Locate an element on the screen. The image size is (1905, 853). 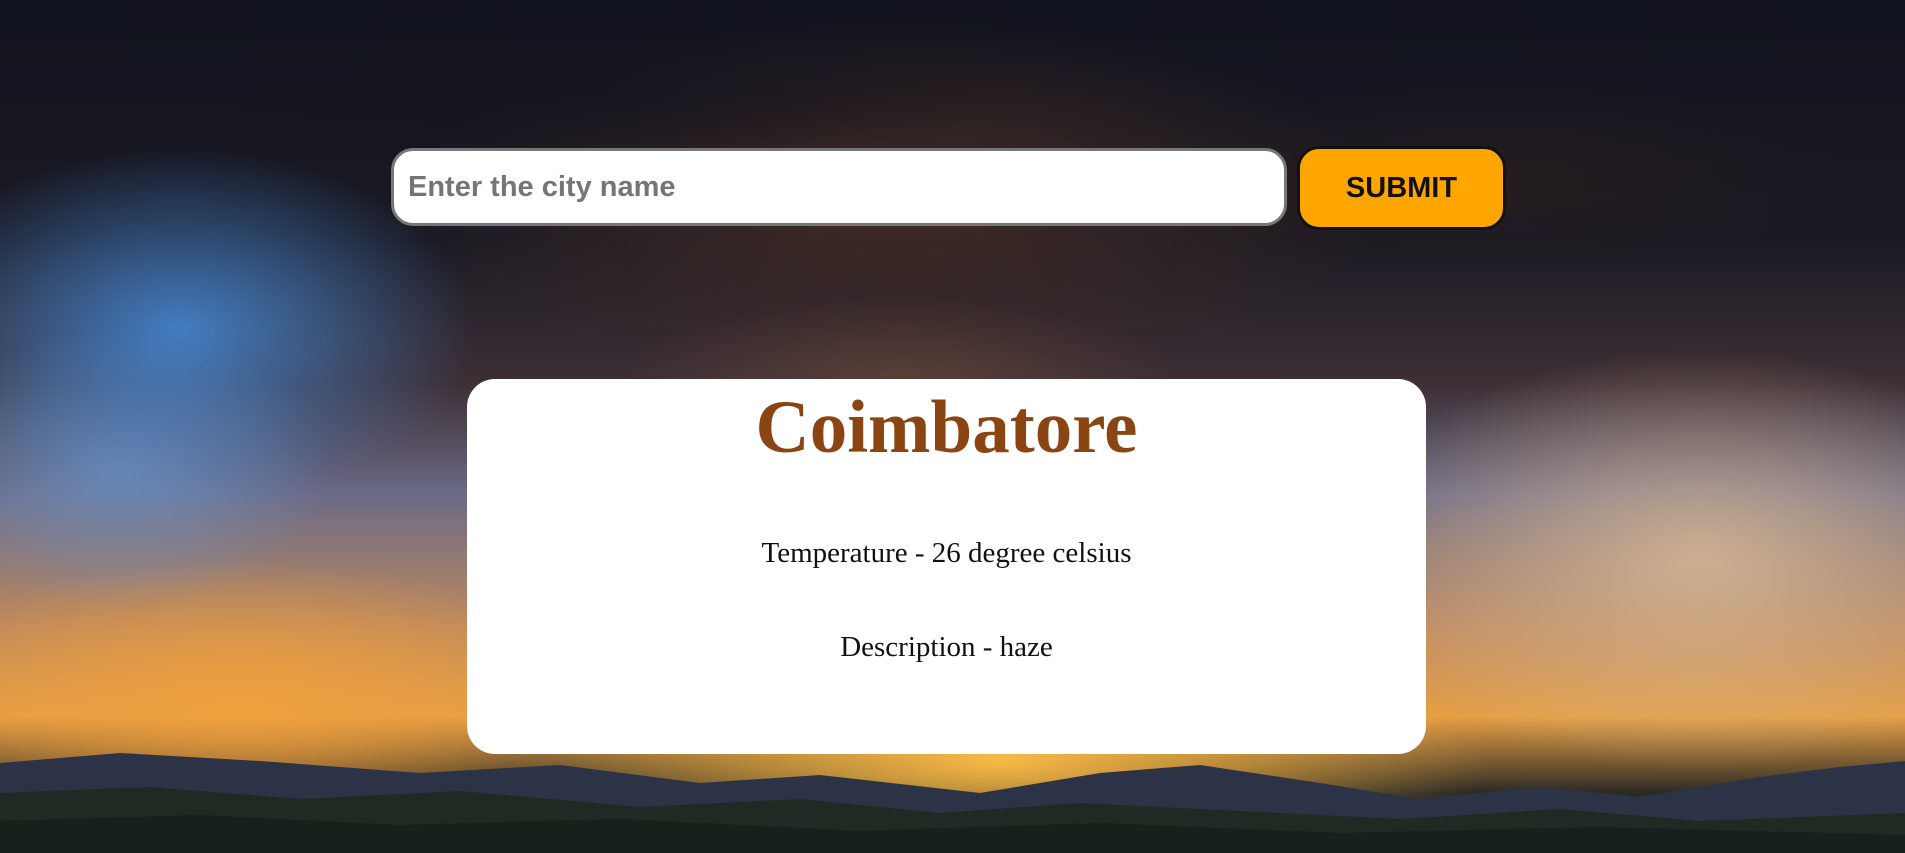
city-search-form: SUBMIT is located at coordinates (948, 188).